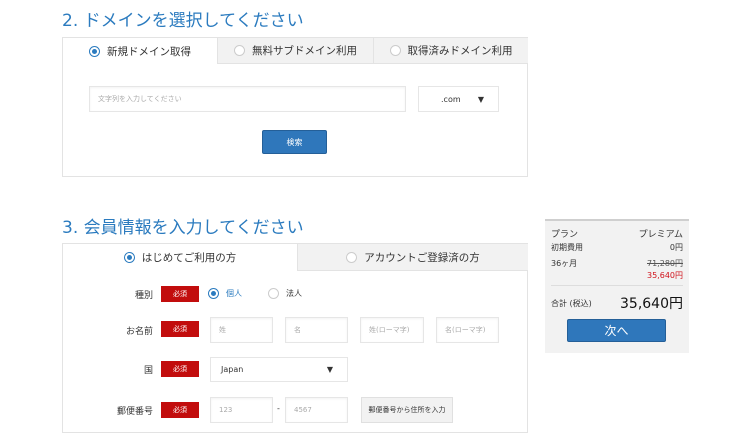 The height and width of the screenshot is (433, 750). I want to click on domain-search-input: 文字列を入力してください, so click(247, 99).